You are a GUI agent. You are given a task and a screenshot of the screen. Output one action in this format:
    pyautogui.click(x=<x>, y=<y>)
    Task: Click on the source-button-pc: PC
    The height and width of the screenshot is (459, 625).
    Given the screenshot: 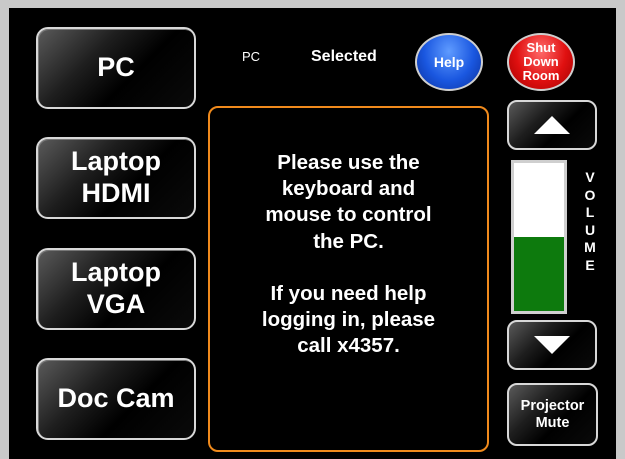 What is the action you would take?
    pyautogui.click(x=116, y=68)
    